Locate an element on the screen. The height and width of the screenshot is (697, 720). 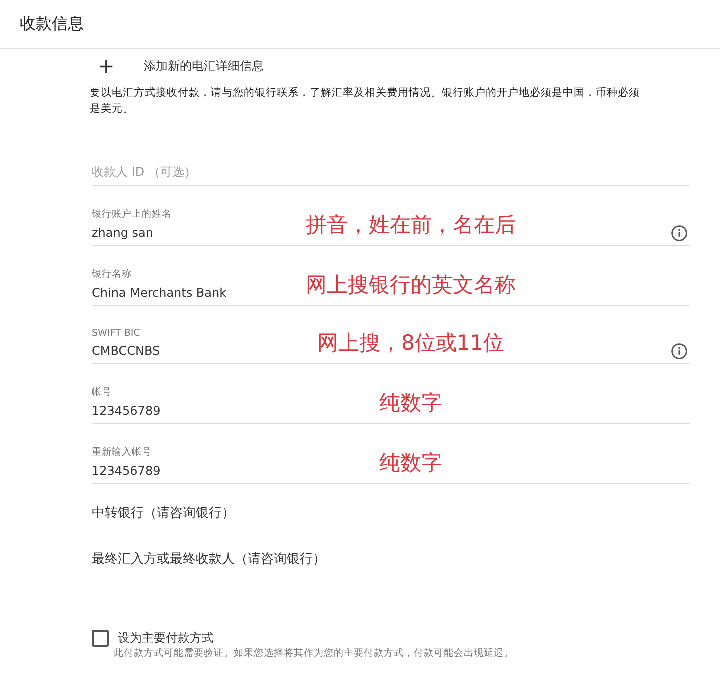
notice-text: 要以电汇方式接收付款，请与您的银行联系，了解汇率及相关费用情况。银行账户的开户地必须是中国，币种必须是美元。 is located at coordinates (365, 101).